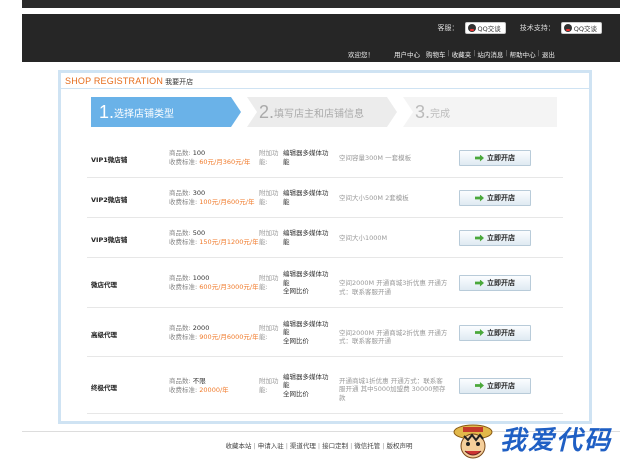 The image size is (638, 466). Describe the element at coordinates (229, 287) in the screenshot. I see `fee-value: 600元/月3000元/年` at that location.